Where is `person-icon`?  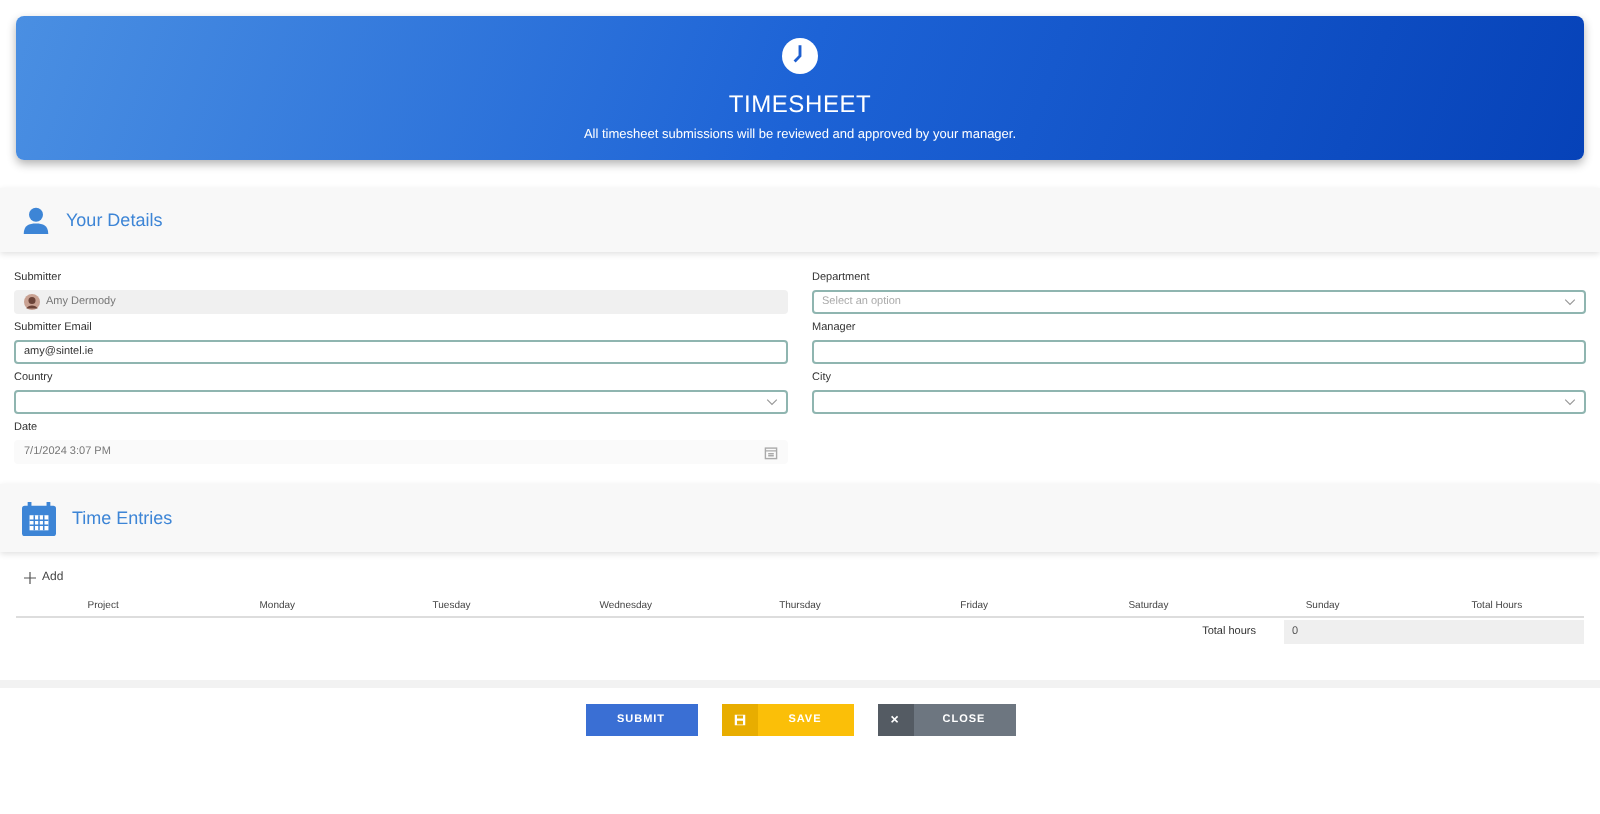 person-icon is located at coordinates (36, 220).